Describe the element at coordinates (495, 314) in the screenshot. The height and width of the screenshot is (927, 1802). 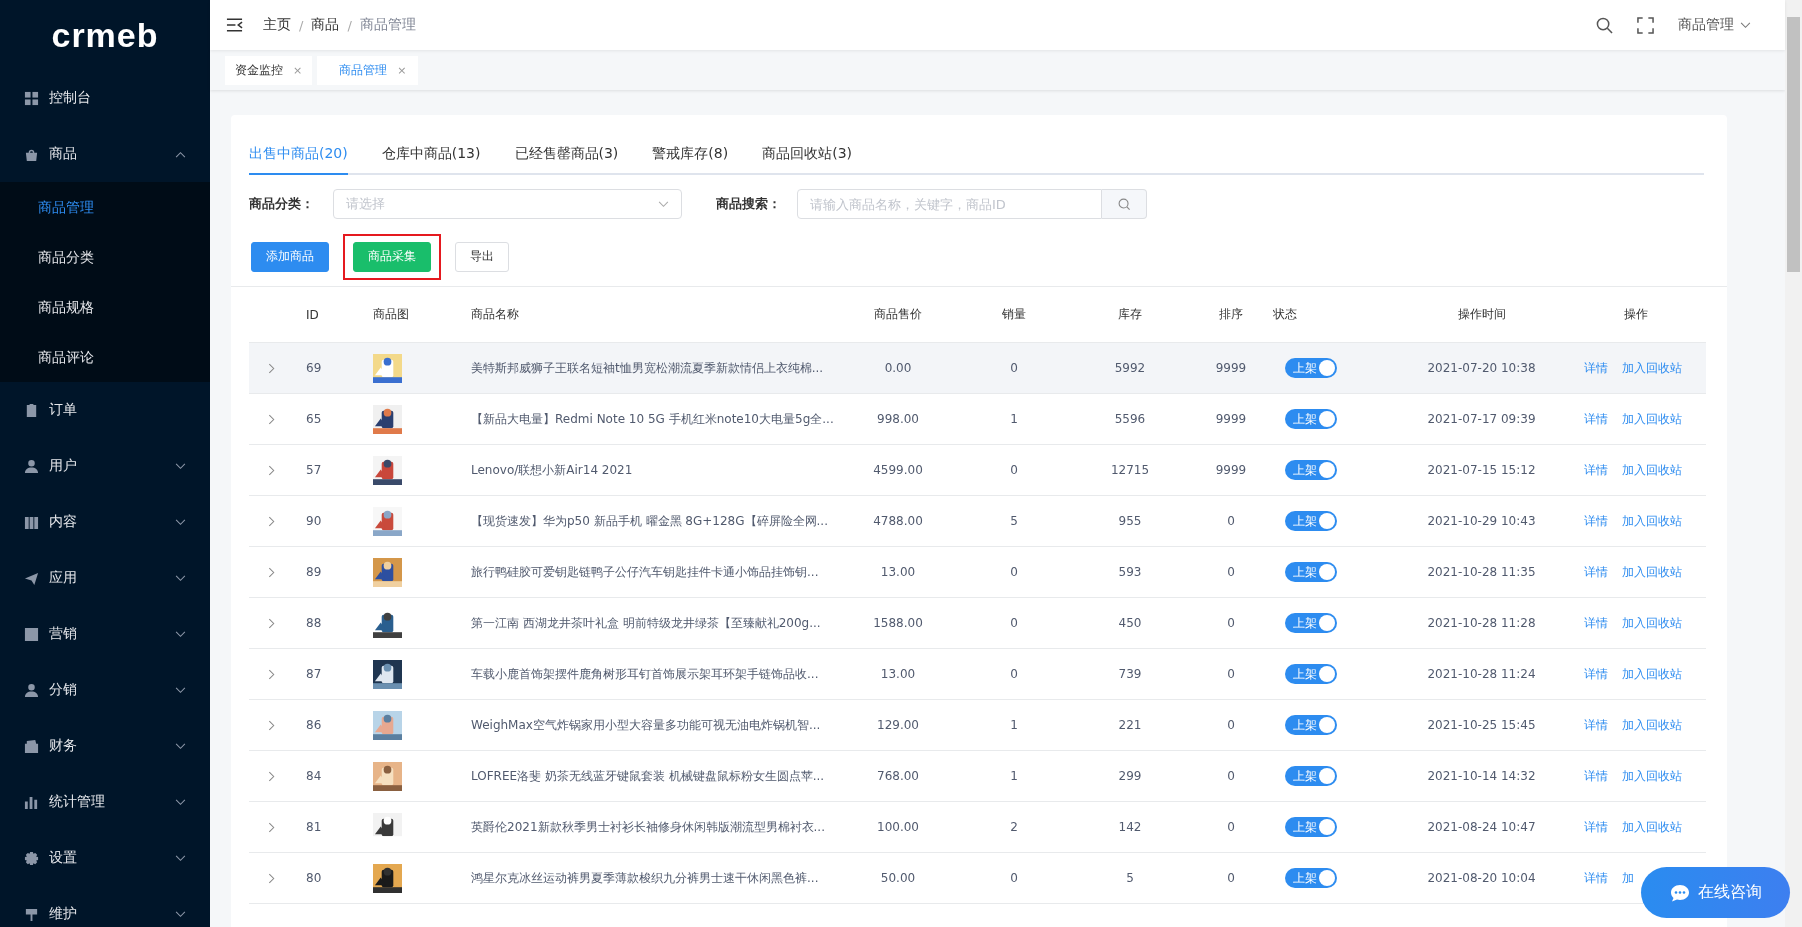
I see `column-header: 商品名称` at that location.